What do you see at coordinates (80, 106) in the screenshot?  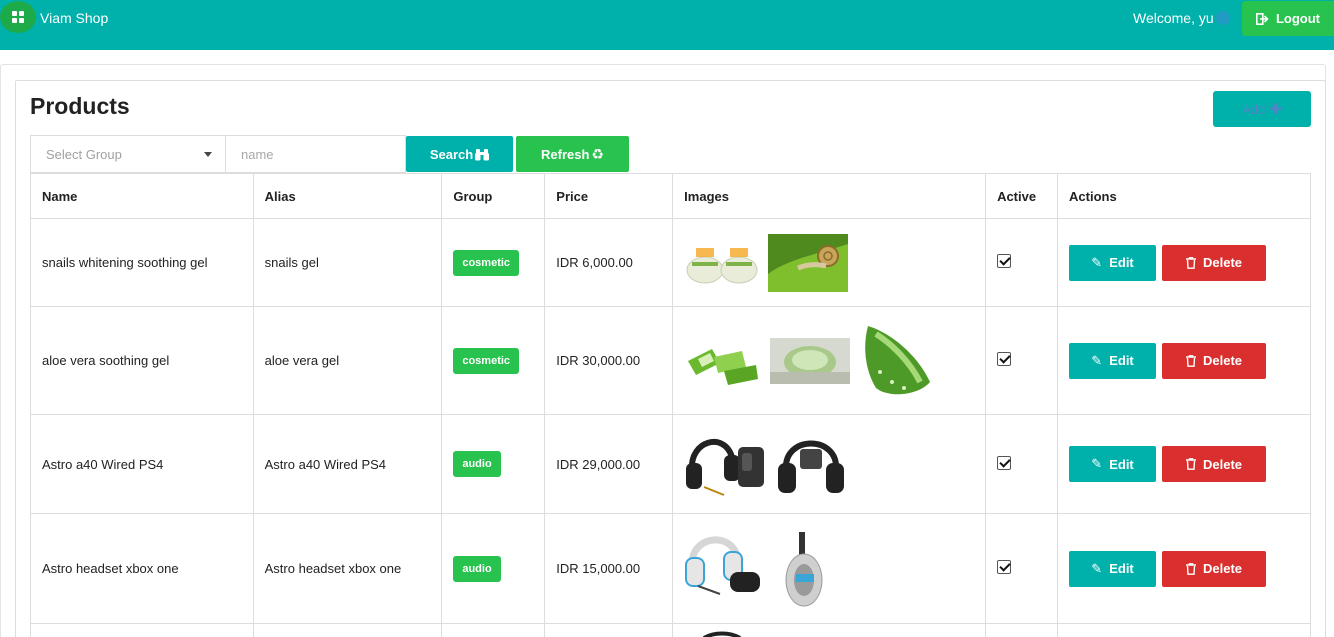 I see `page-title: Products` at bounding box center [80, 106].